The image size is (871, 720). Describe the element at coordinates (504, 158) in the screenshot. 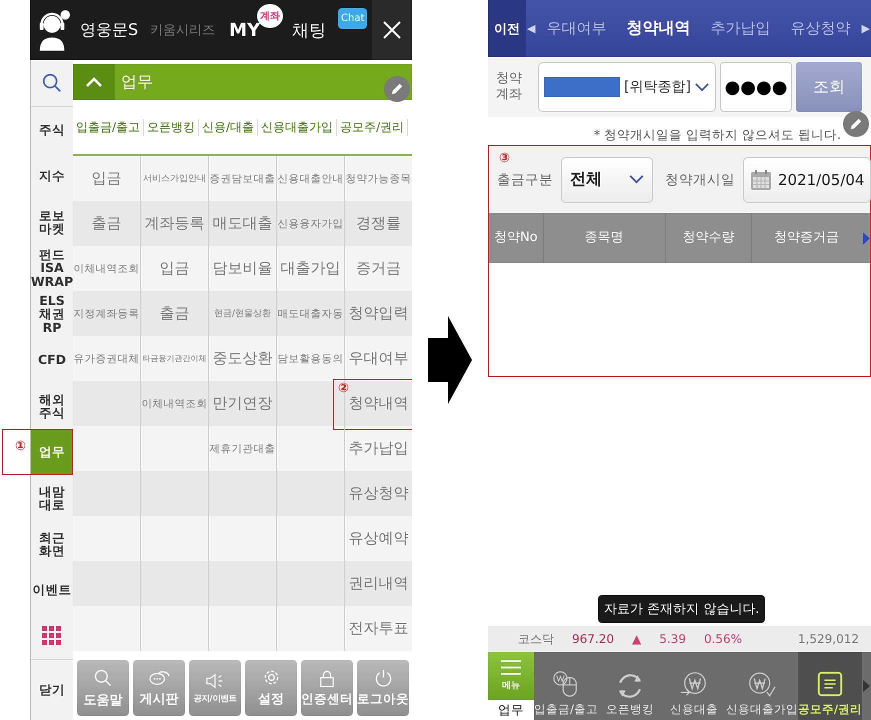

I see `callout-number: ③` at that location.